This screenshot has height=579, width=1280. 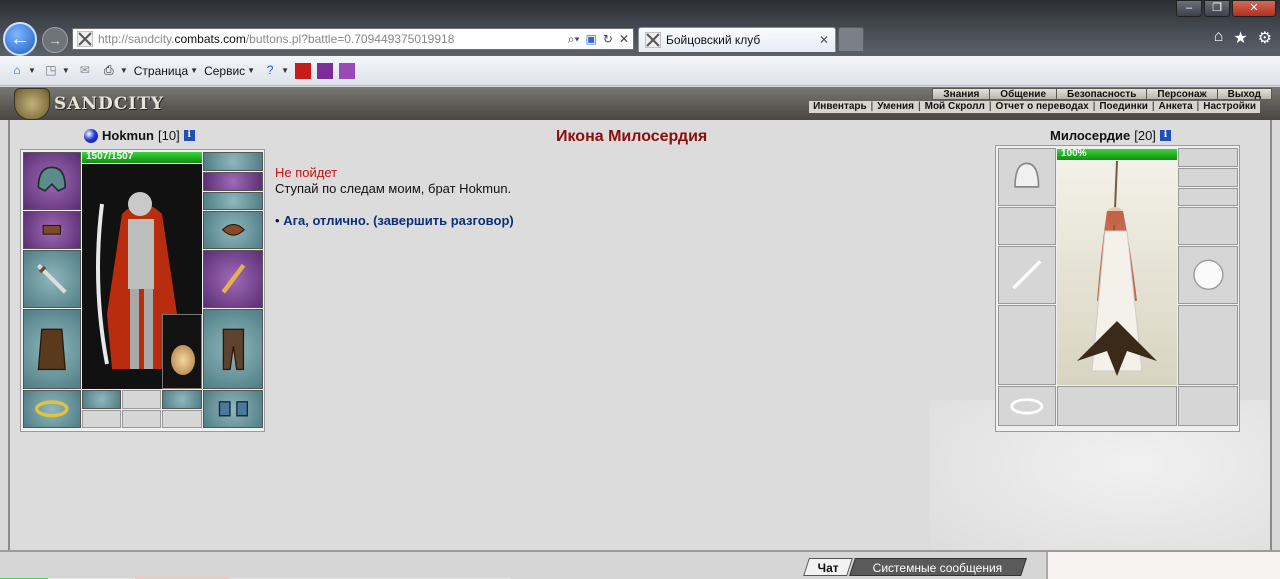 I want to click on npc-gloves-slot, so click(x=1208, y=226).